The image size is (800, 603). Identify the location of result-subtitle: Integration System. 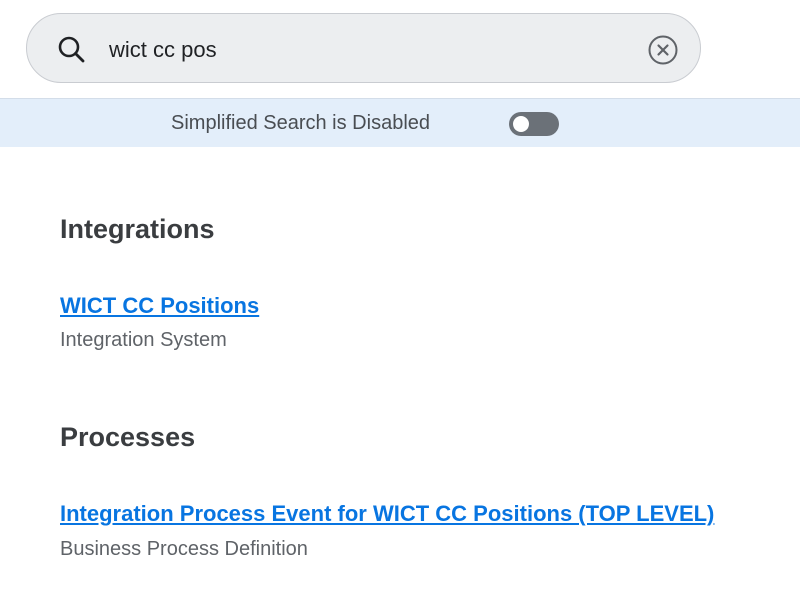
(143, 340).